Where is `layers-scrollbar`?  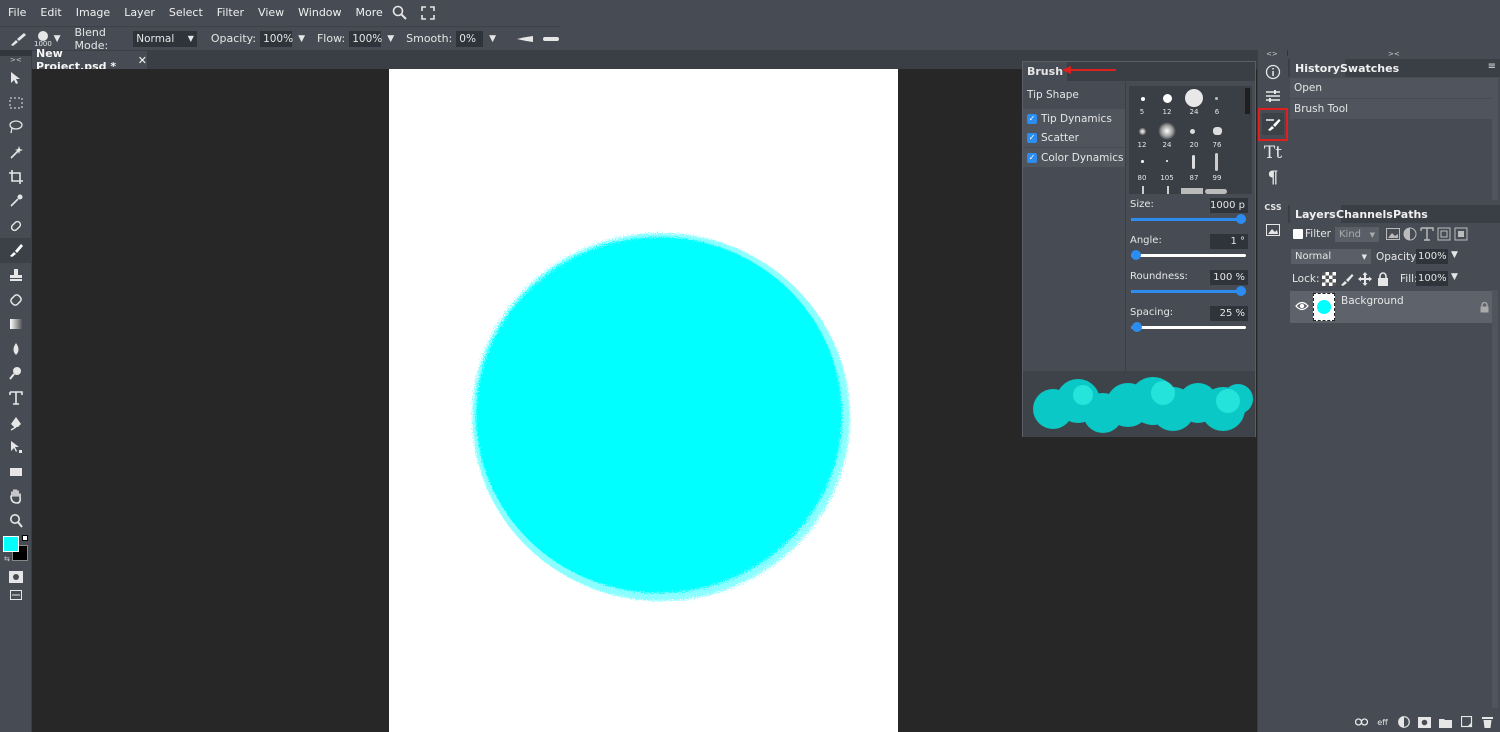
layers-scrollbar is located at coordinates (1495, 499).